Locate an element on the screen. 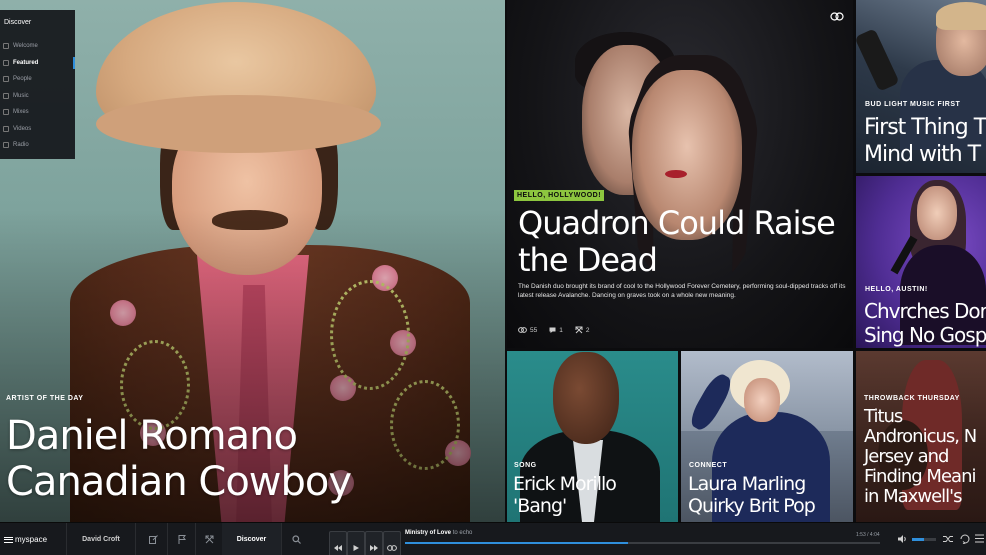 The image size is (986, 555). people-icon is located at coordinates (6, 79).